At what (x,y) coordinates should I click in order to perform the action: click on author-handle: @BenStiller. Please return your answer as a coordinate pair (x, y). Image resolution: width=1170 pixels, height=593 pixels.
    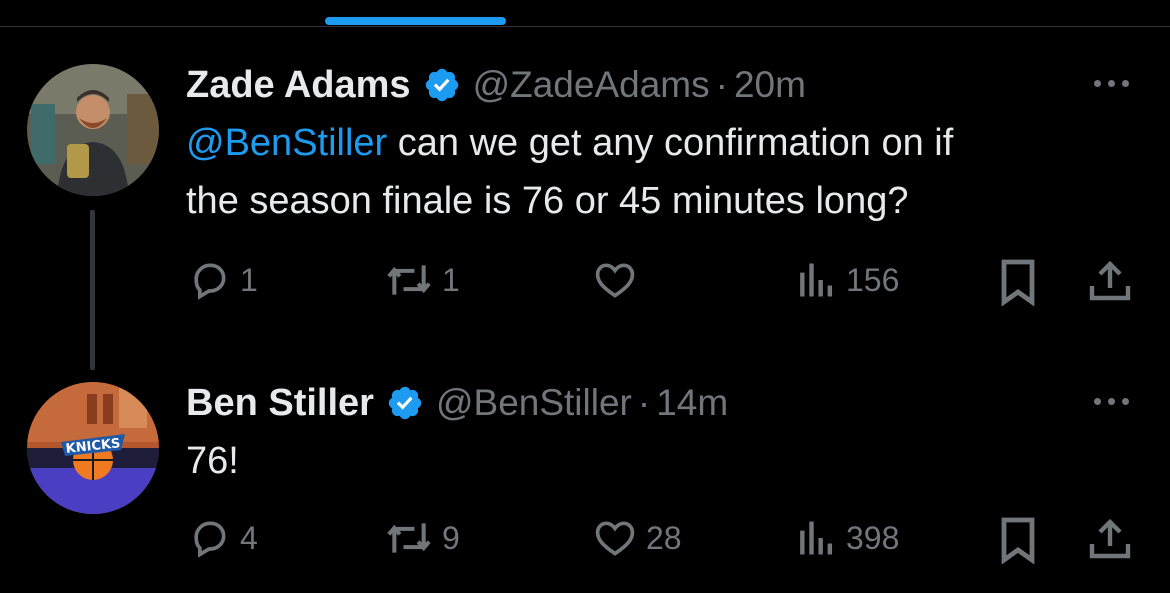
    Looking at the image, I should click on (534, 403).